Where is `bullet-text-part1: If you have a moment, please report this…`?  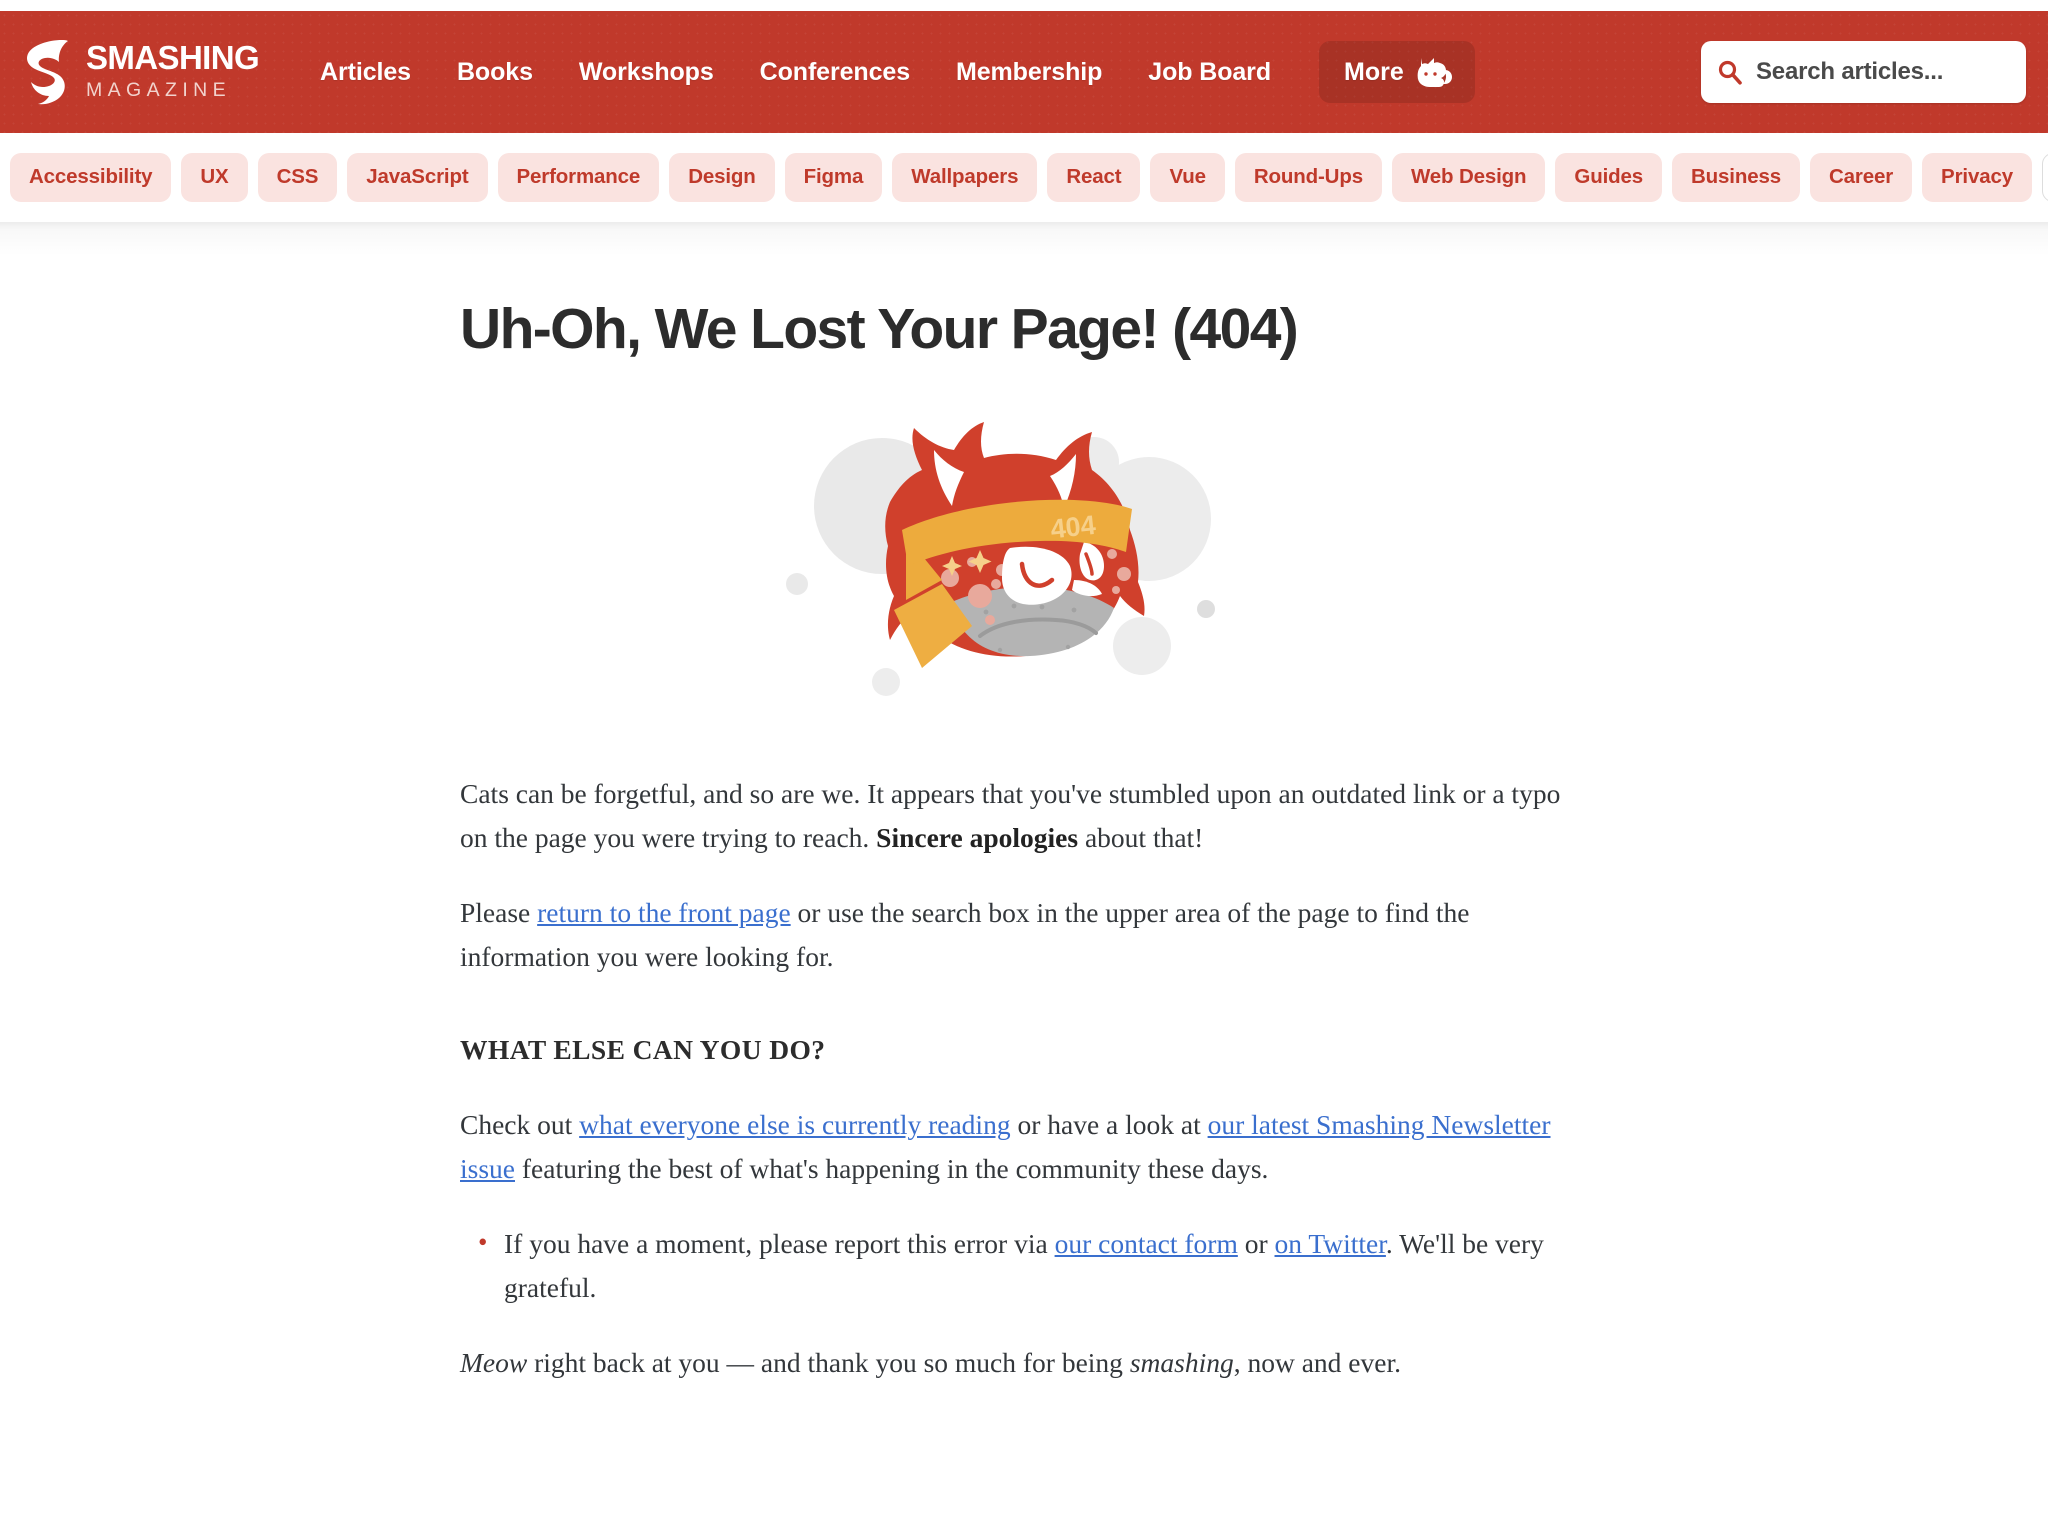
bullet-text-part1: If you have a moment, please report this… is located at coordinates (779, 1243).